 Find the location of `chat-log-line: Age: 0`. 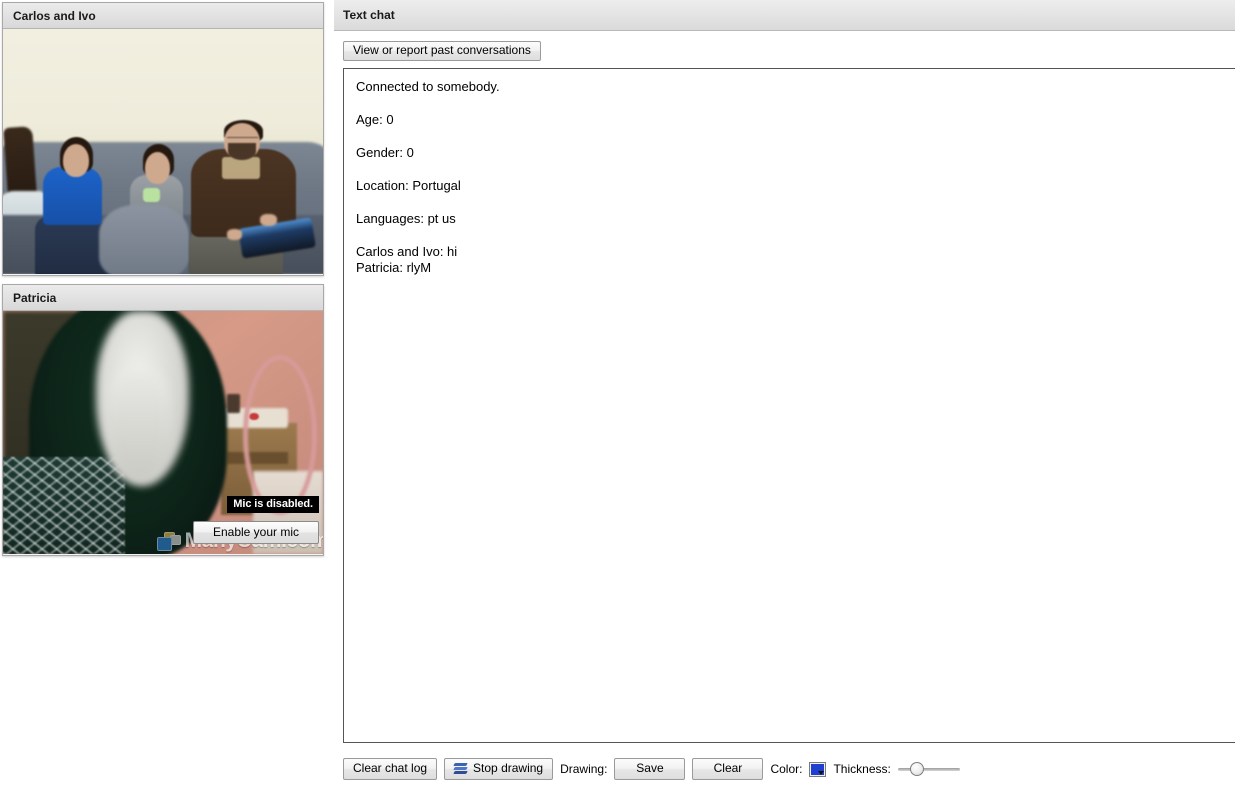

chat-log-line: Age: 0 is located at coordinates (375, 119).